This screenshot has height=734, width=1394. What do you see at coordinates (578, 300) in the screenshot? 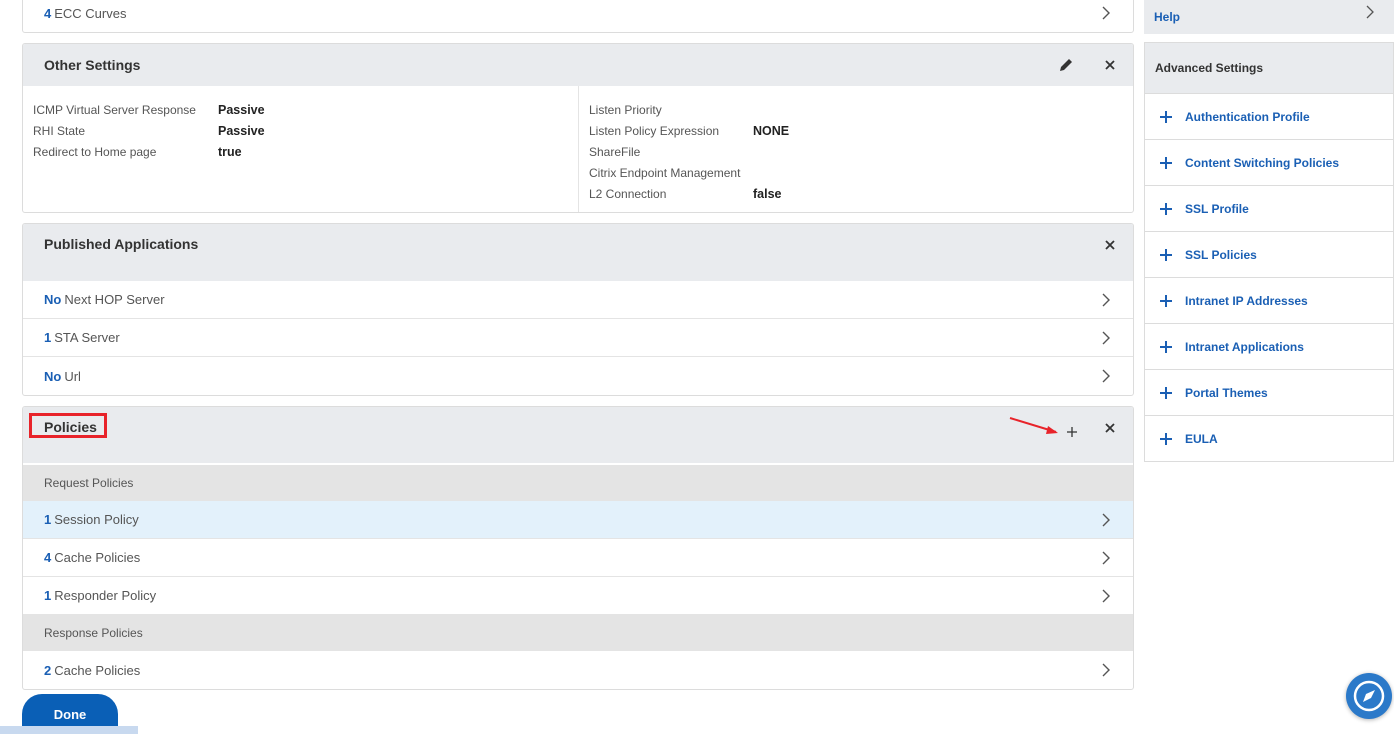
I see `published-app-row-next-hop: No Next HOP Server` at bounding box center [578, 300].